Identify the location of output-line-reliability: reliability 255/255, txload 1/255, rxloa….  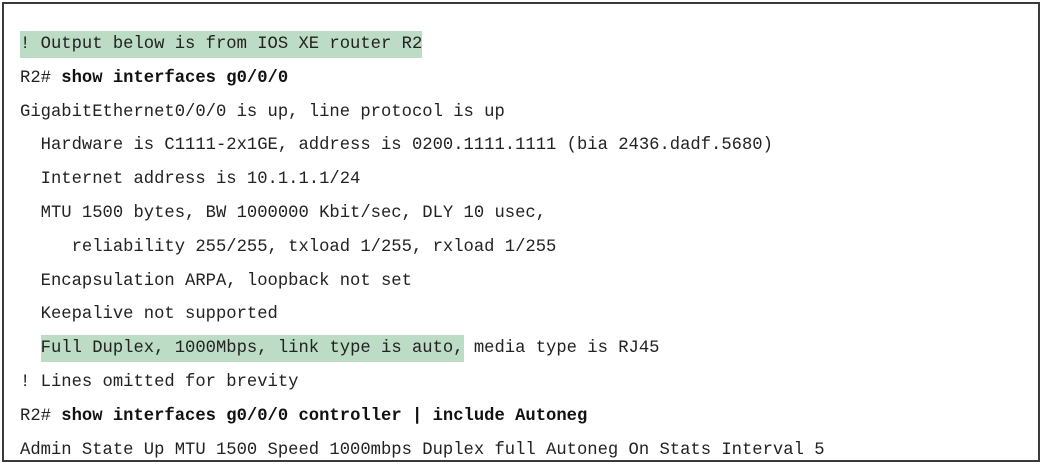
(288, 247).